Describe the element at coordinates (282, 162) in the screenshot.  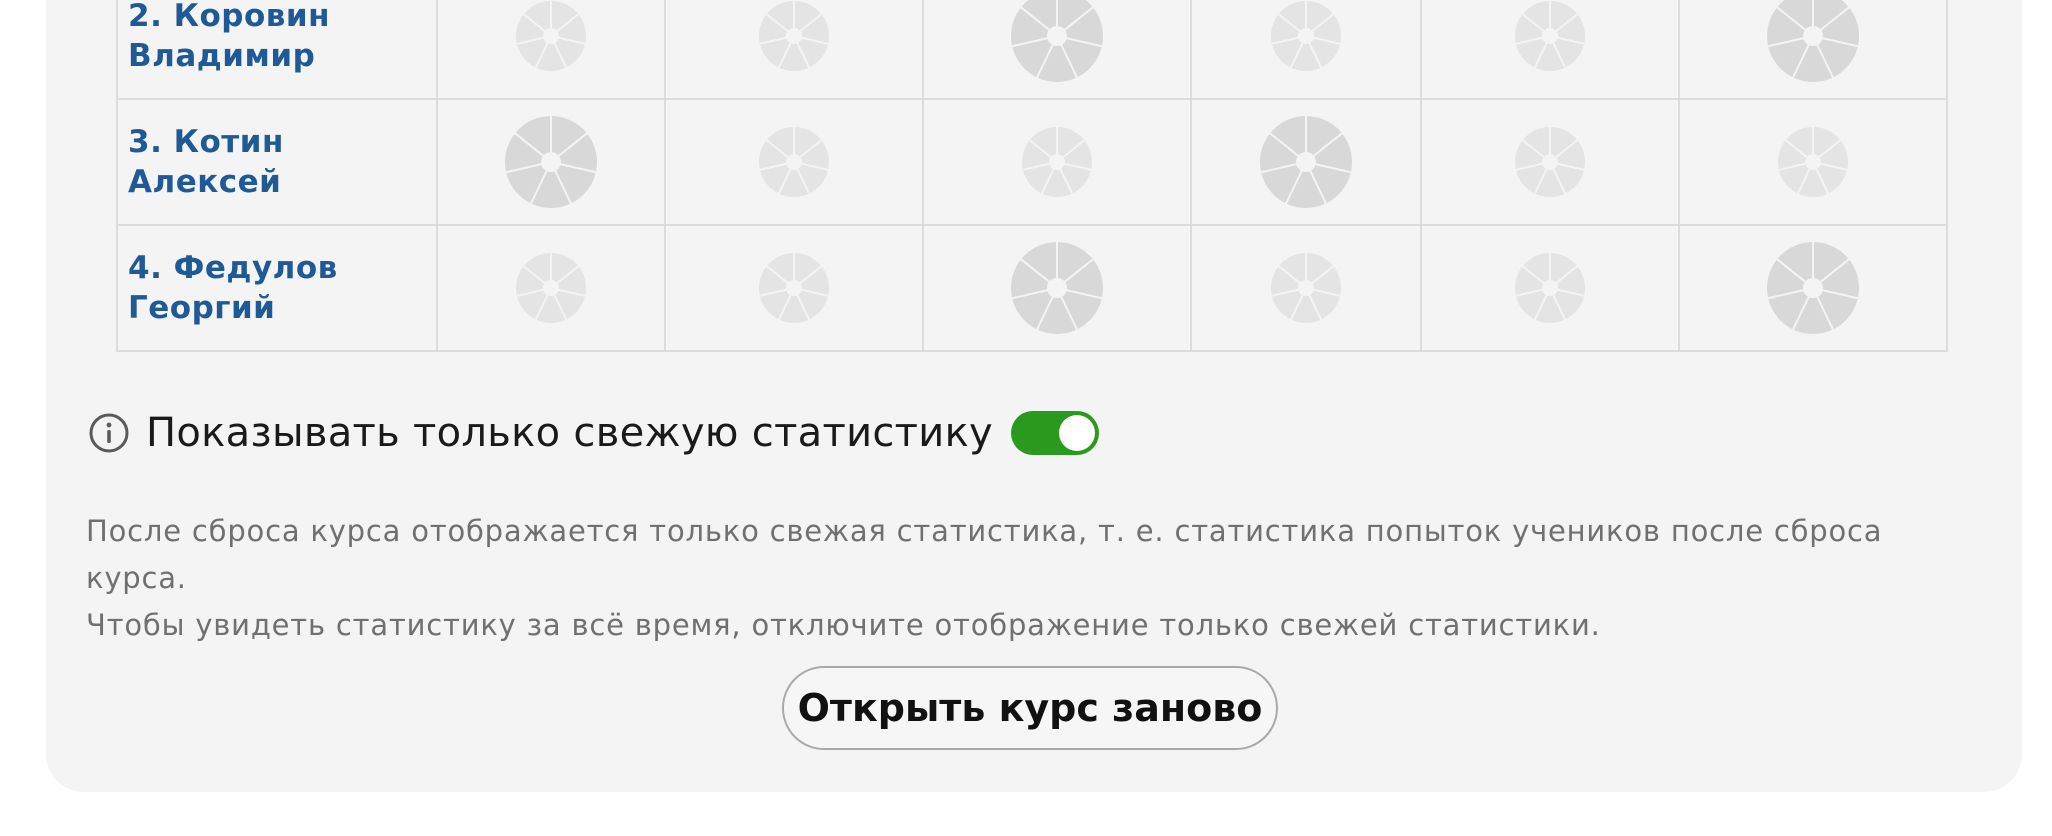
I see `student-name-link: 3. Котин Алексей` at that location.